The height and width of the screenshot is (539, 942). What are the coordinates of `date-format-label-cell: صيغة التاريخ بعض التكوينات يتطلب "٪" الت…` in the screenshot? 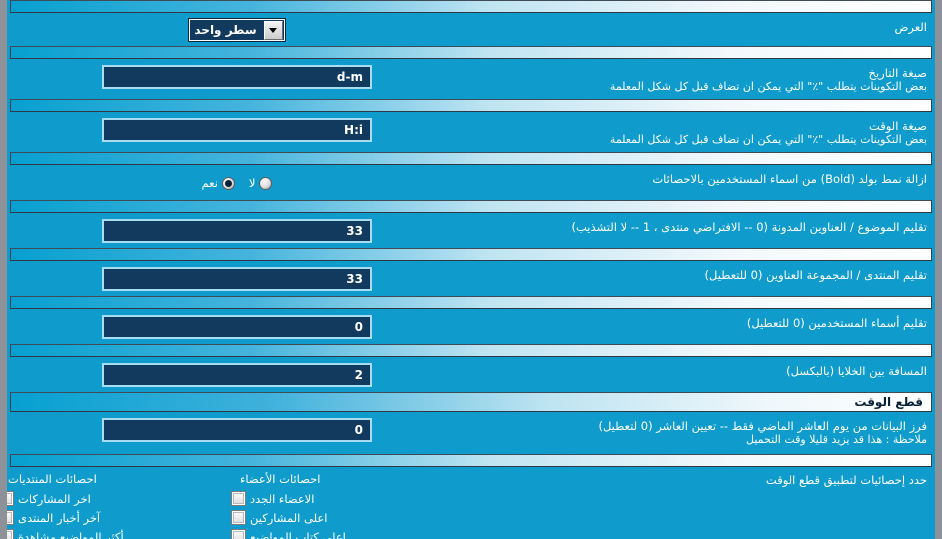 It's located at (693, 79).